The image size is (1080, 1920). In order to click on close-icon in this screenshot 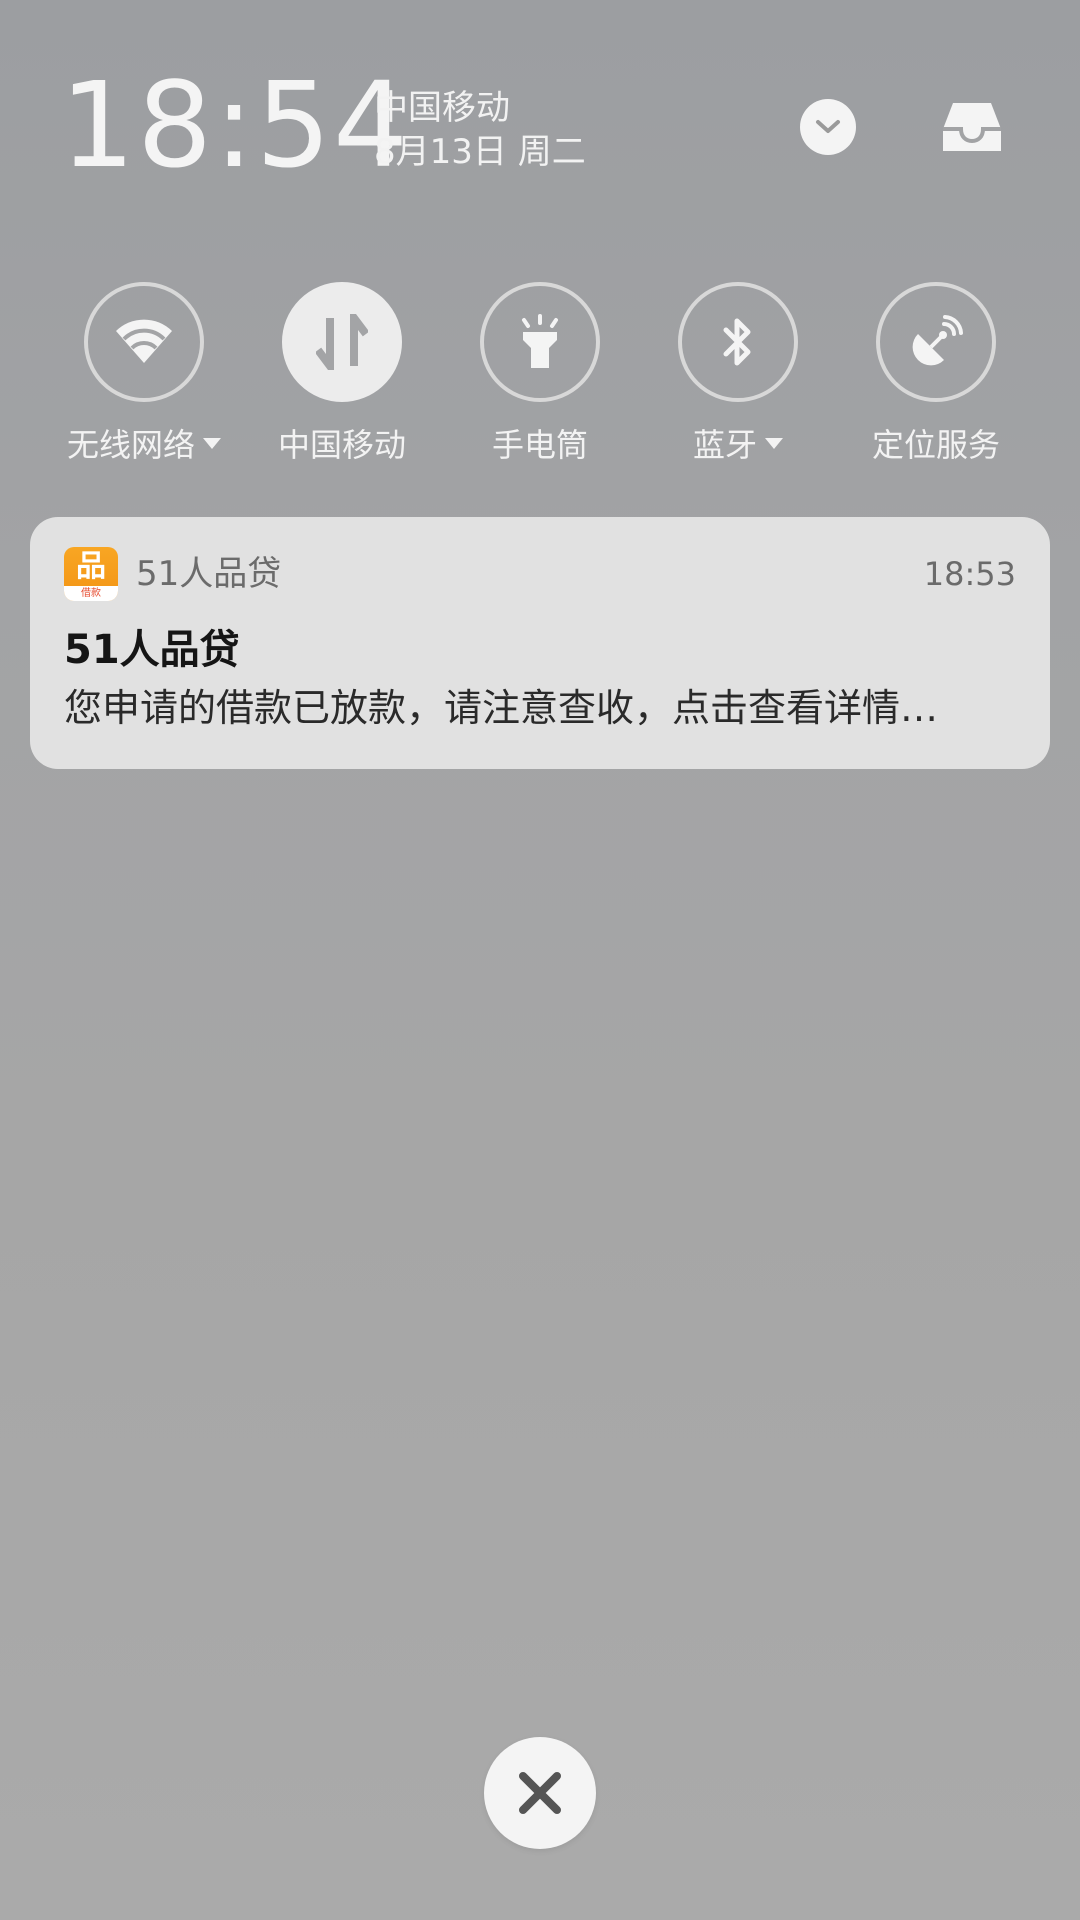, I will do `click(540, 1793)`.